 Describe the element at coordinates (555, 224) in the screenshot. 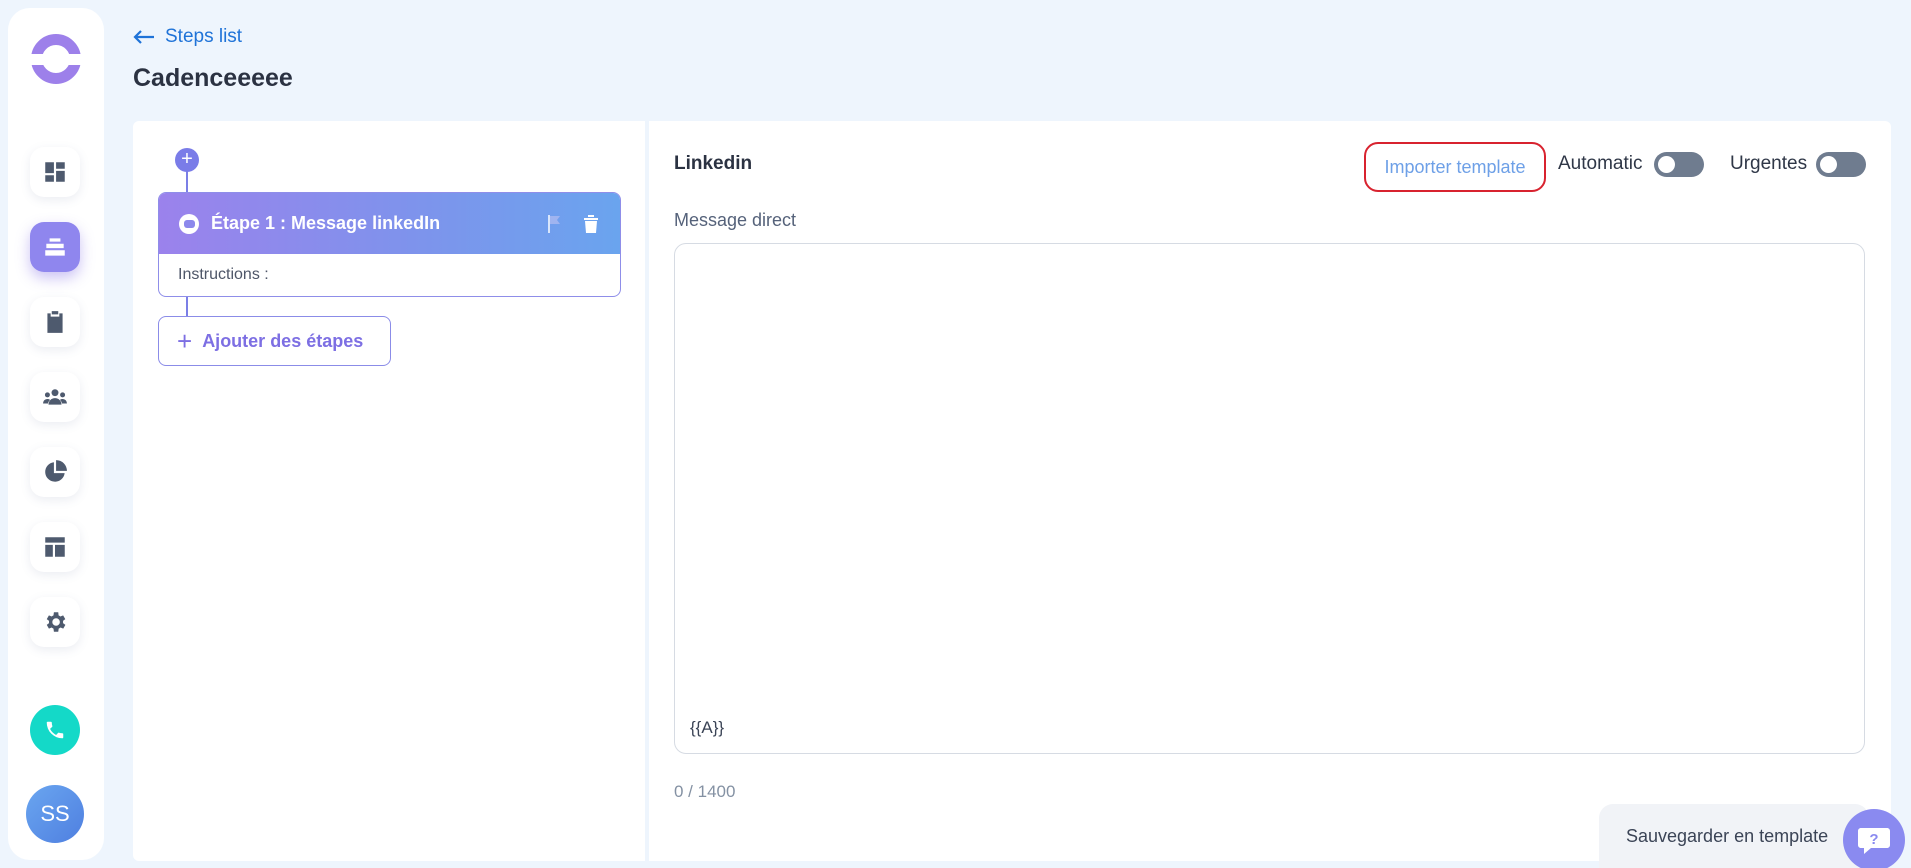

I see `flag-icon` at that location.